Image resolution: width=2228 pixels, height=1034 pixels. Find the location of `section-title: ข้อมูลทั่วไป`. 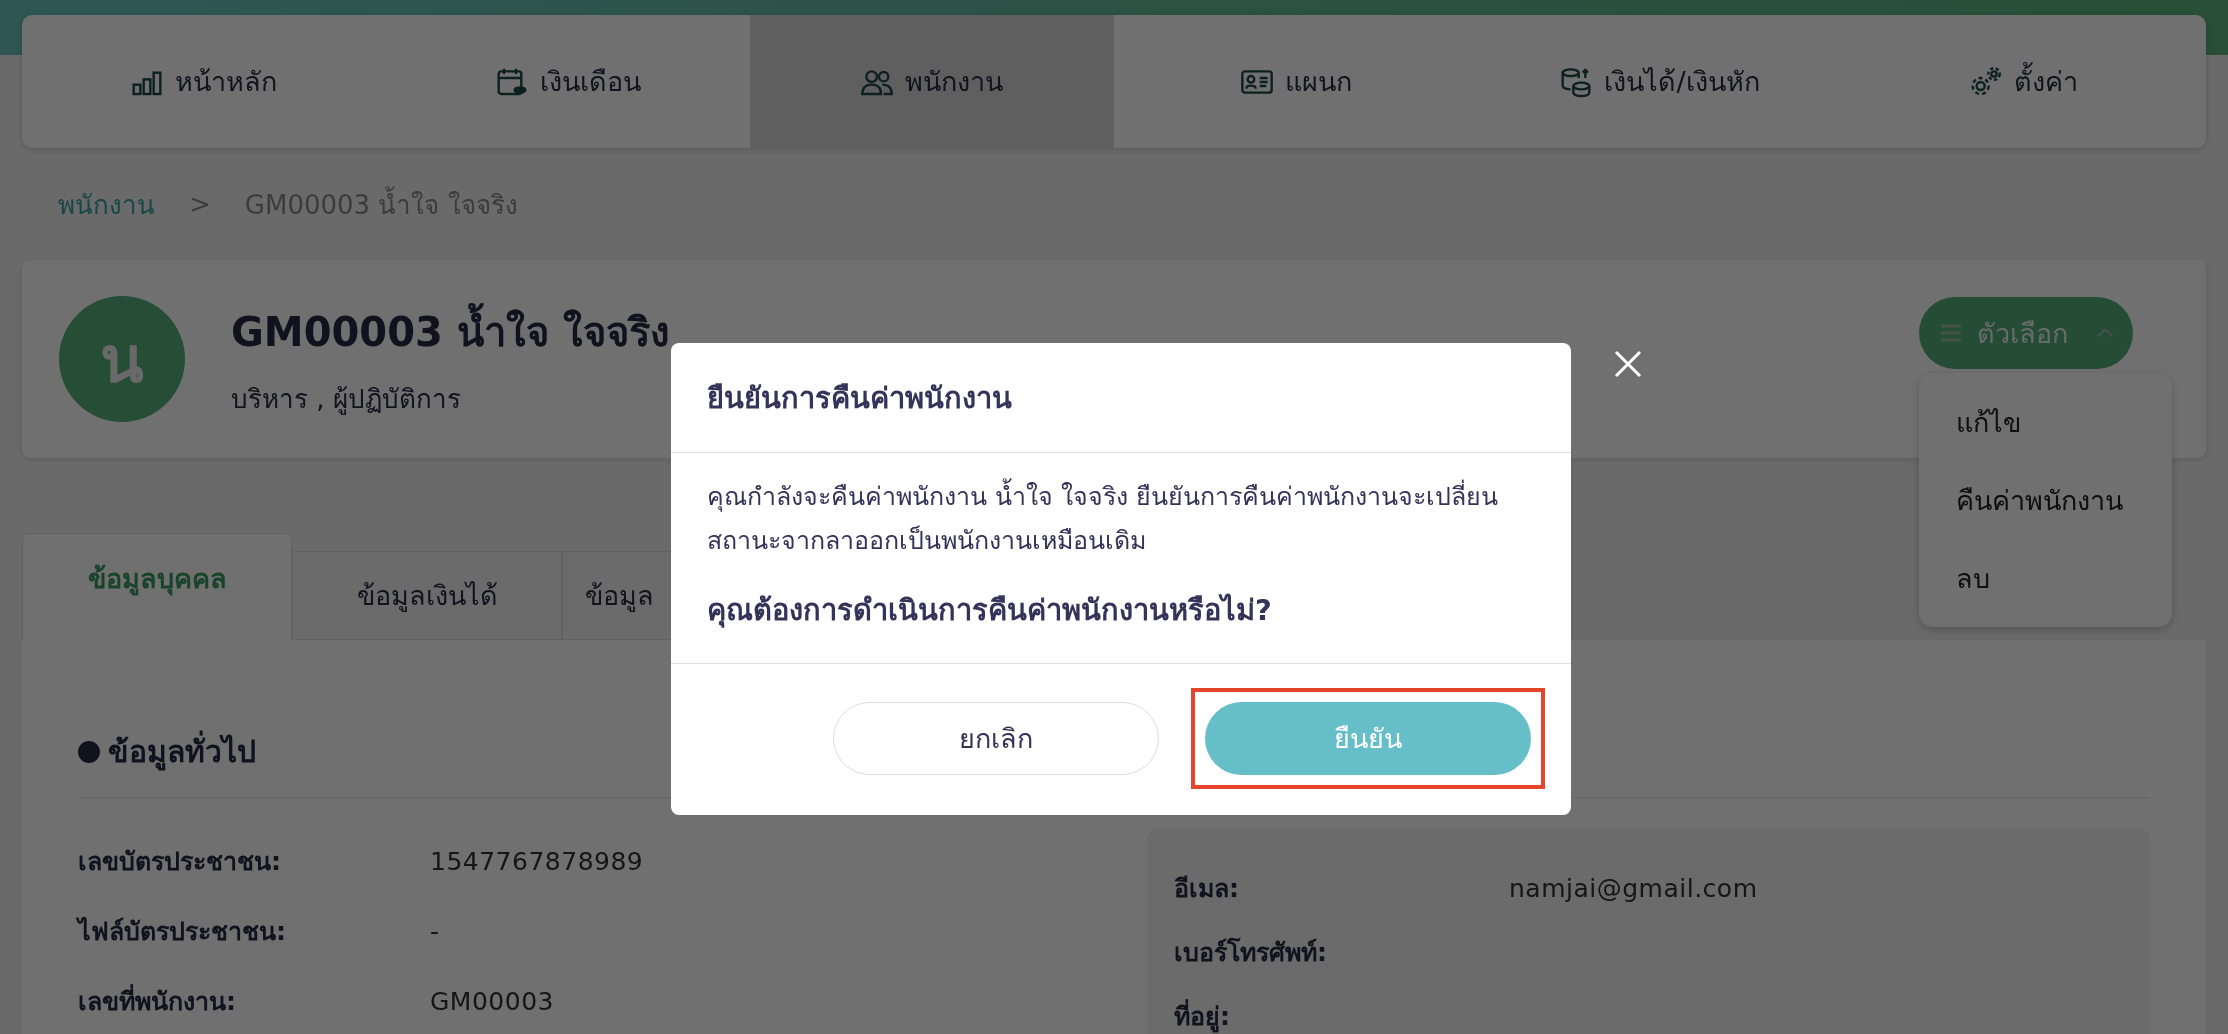

section-title: ข้อมูลทั่วไป is located at coordinates (182, 751).